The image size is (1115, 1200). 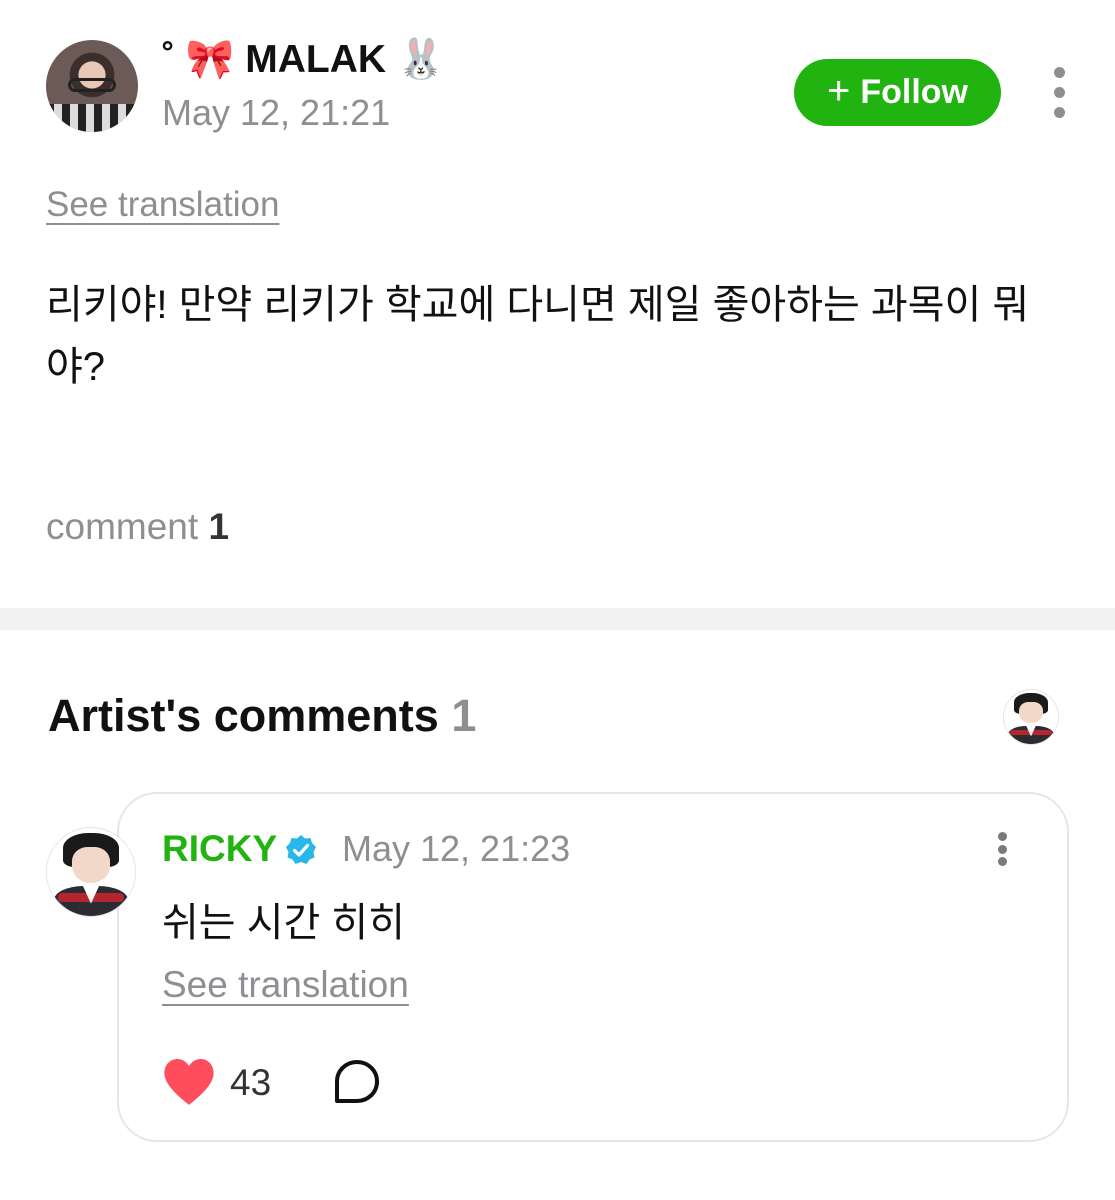 What do you see at coordinates (284, 923) in the screenshot?
I see `comment-text: 쉬는 시간 히히` at bounding box center [284, 923].